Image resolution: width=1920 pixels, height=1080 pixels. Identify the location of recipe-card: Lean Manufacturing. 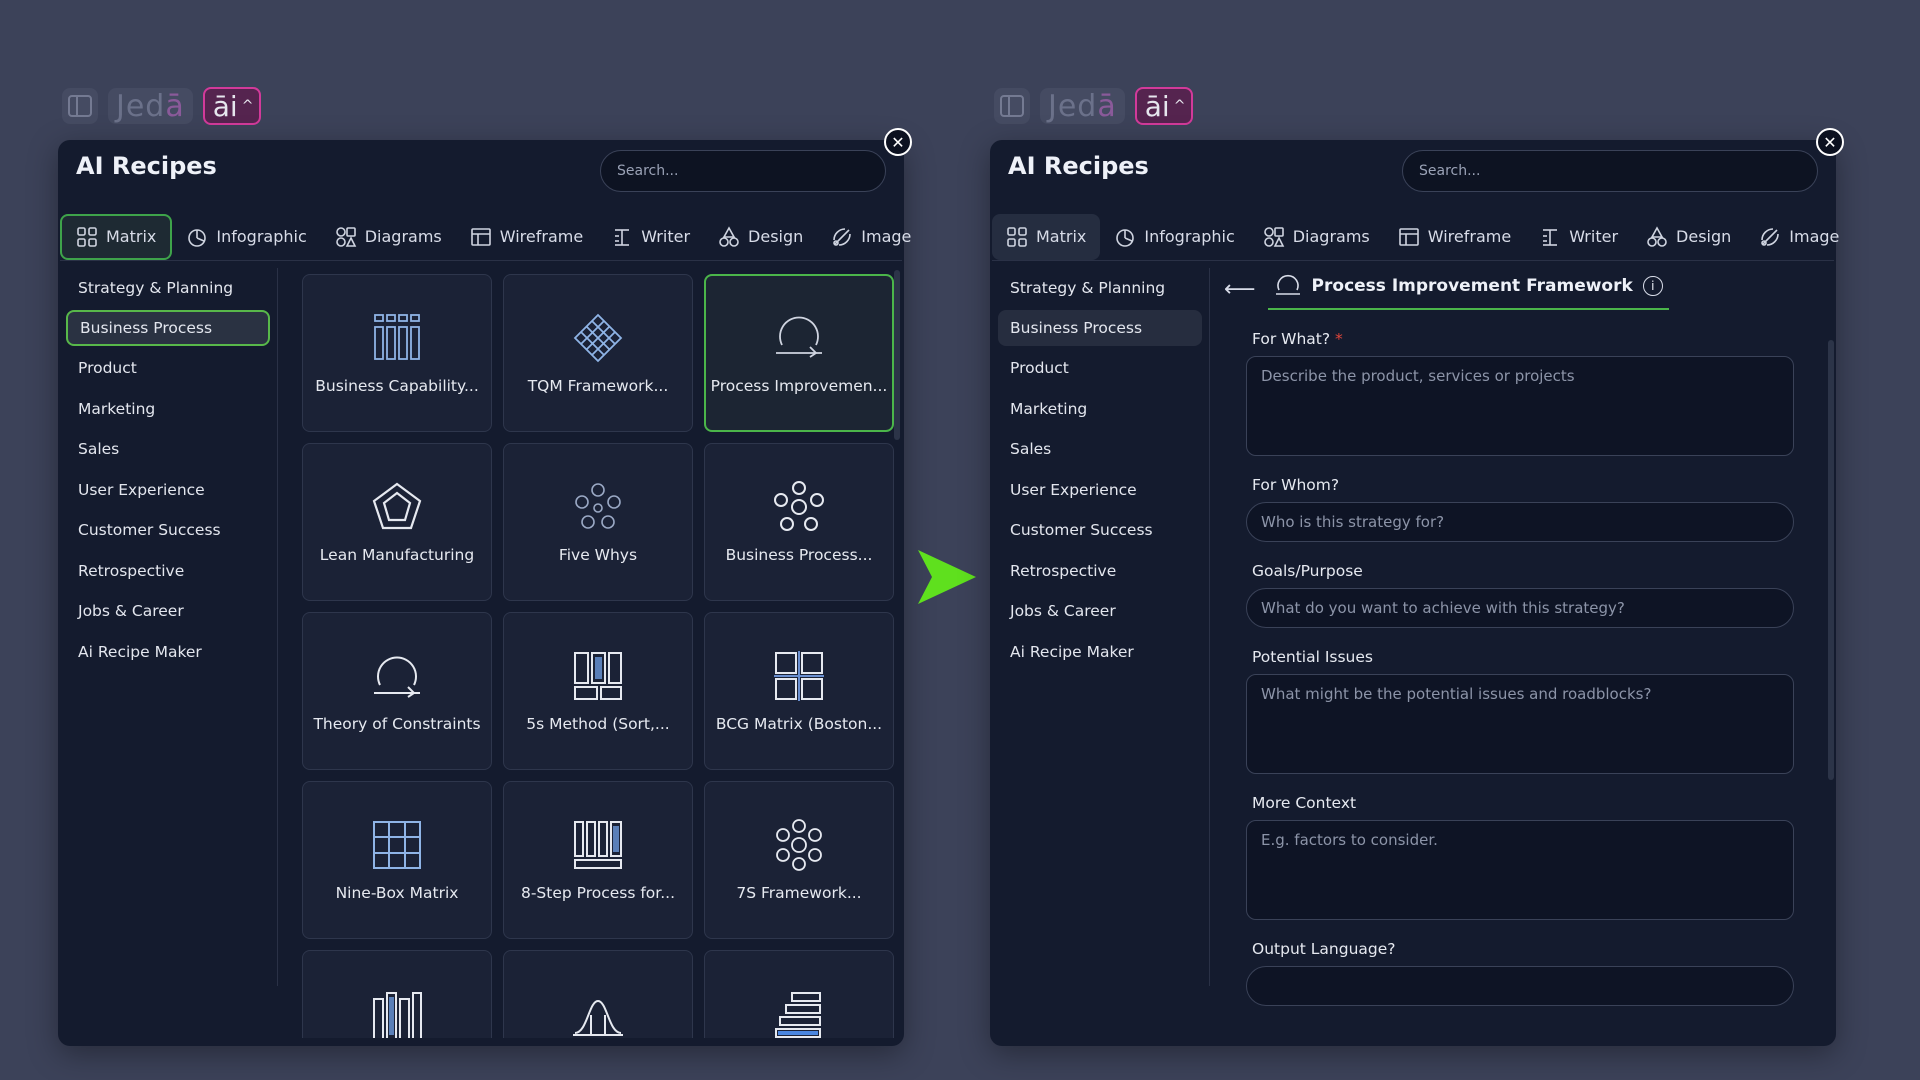
(397, 522).